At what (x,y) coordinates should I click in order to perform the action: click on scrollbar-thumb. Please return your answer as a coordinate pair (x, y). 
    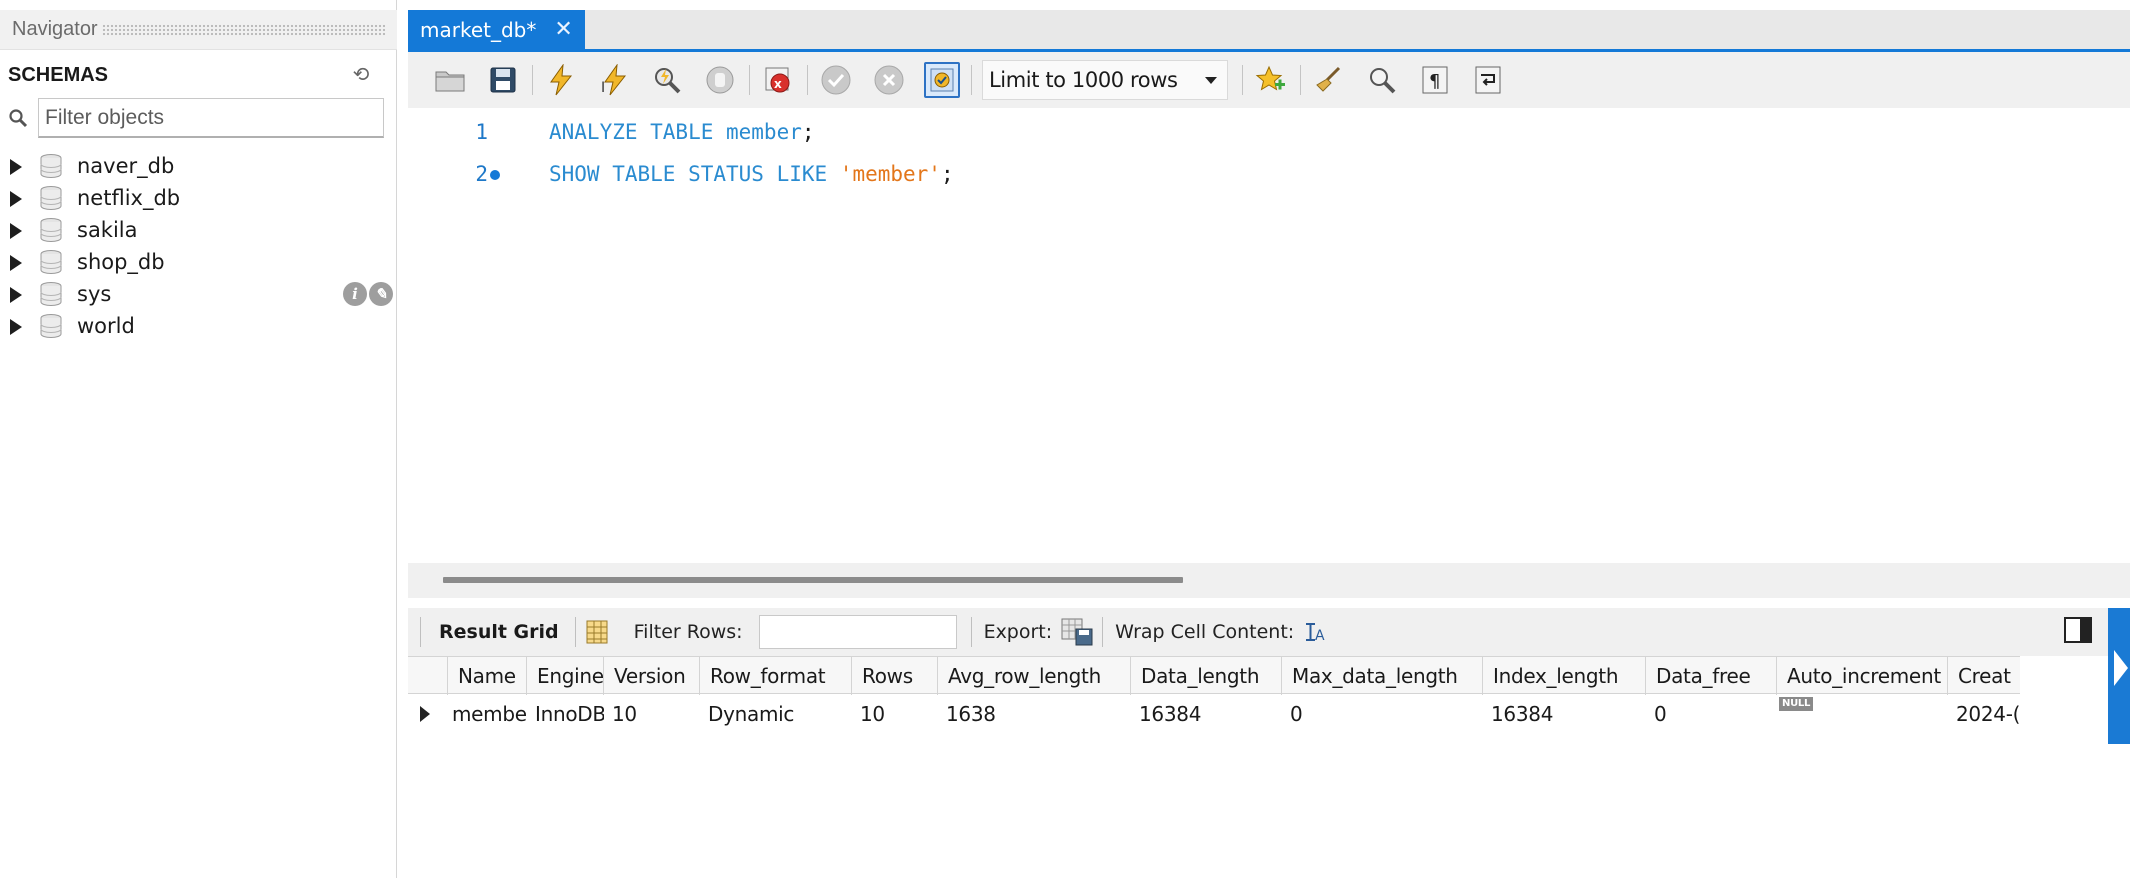
    Looking at the image, I should click on (813, 580).